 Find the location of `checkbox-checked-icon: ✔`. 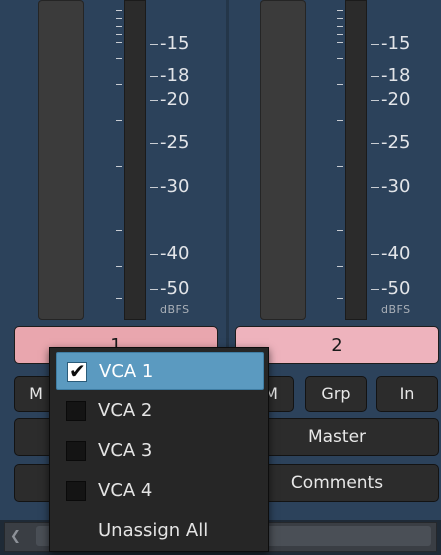

checkbox-checked-icon: ✔ is located at coordinates (77, 371).